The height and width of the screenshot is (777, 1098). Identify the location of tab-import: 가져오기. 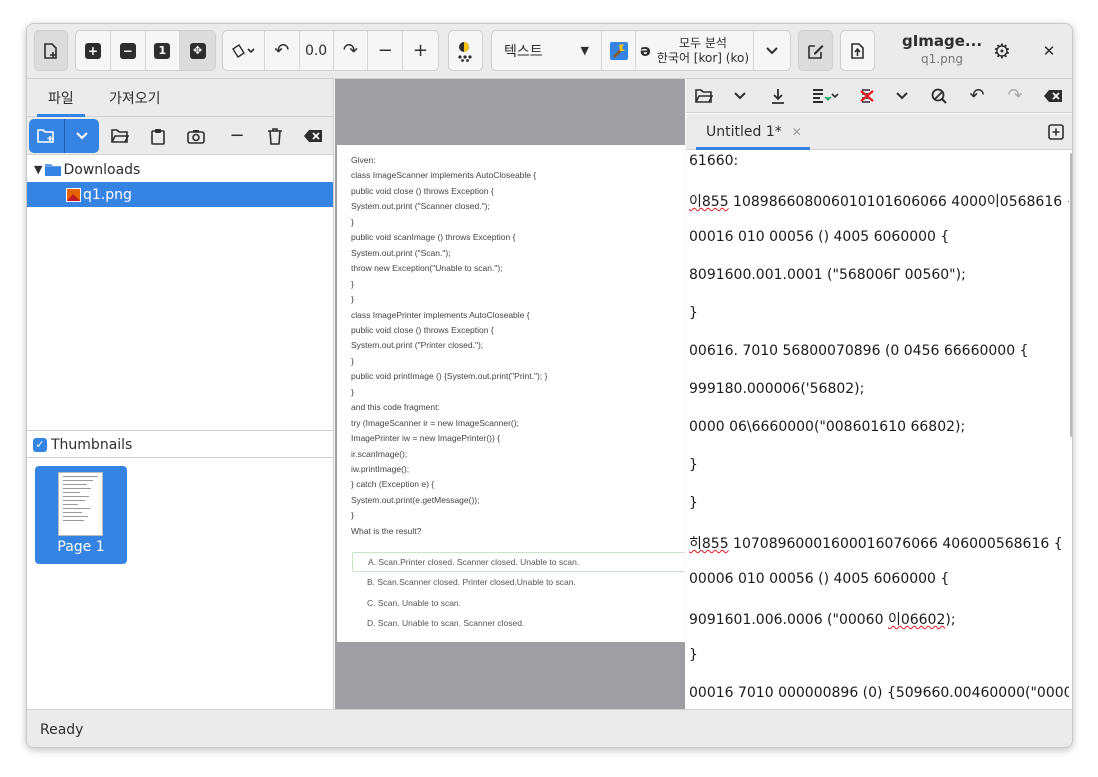
(135, 98).